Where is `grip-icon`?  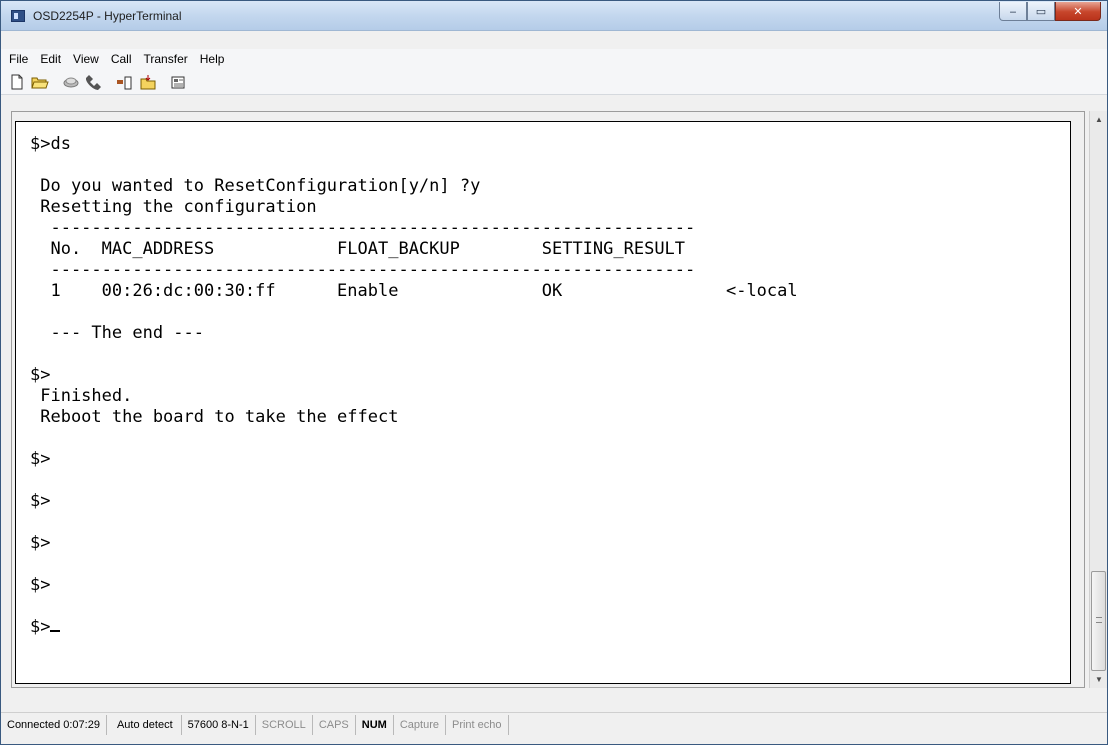 grip-icon is located at coordinates (1099, 620).